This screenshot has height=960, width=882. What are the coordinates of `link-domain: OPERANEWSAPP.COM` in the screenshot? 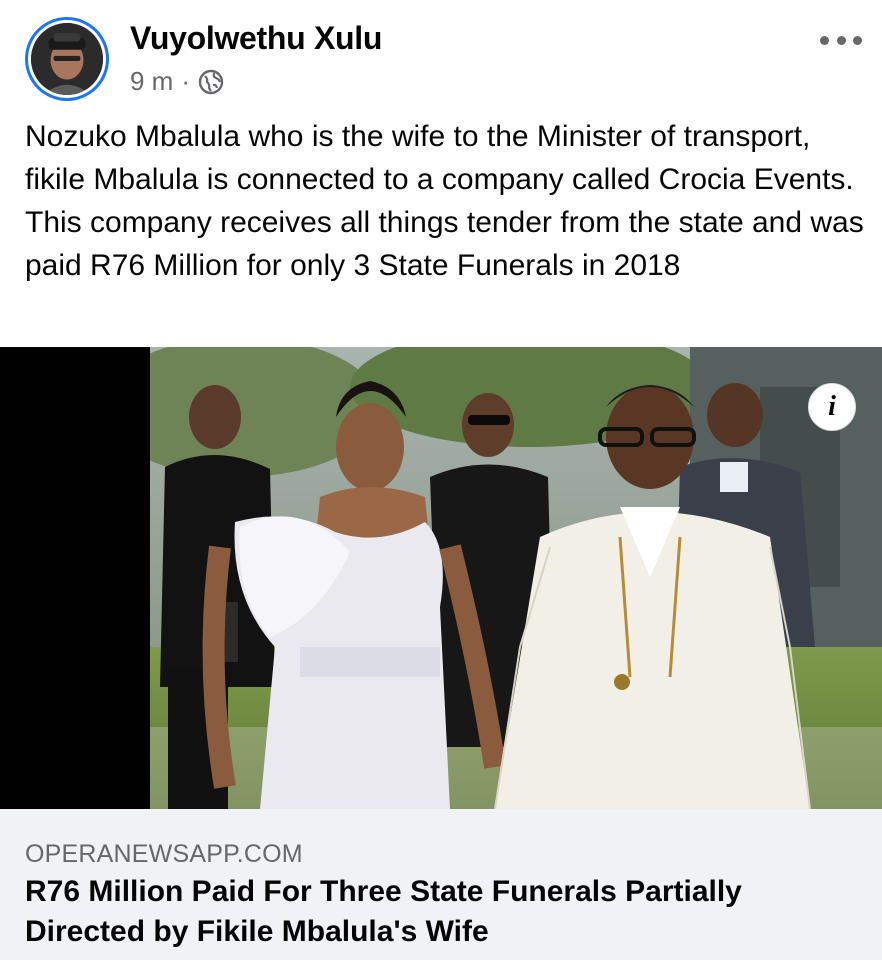 It's located at (164, 854).